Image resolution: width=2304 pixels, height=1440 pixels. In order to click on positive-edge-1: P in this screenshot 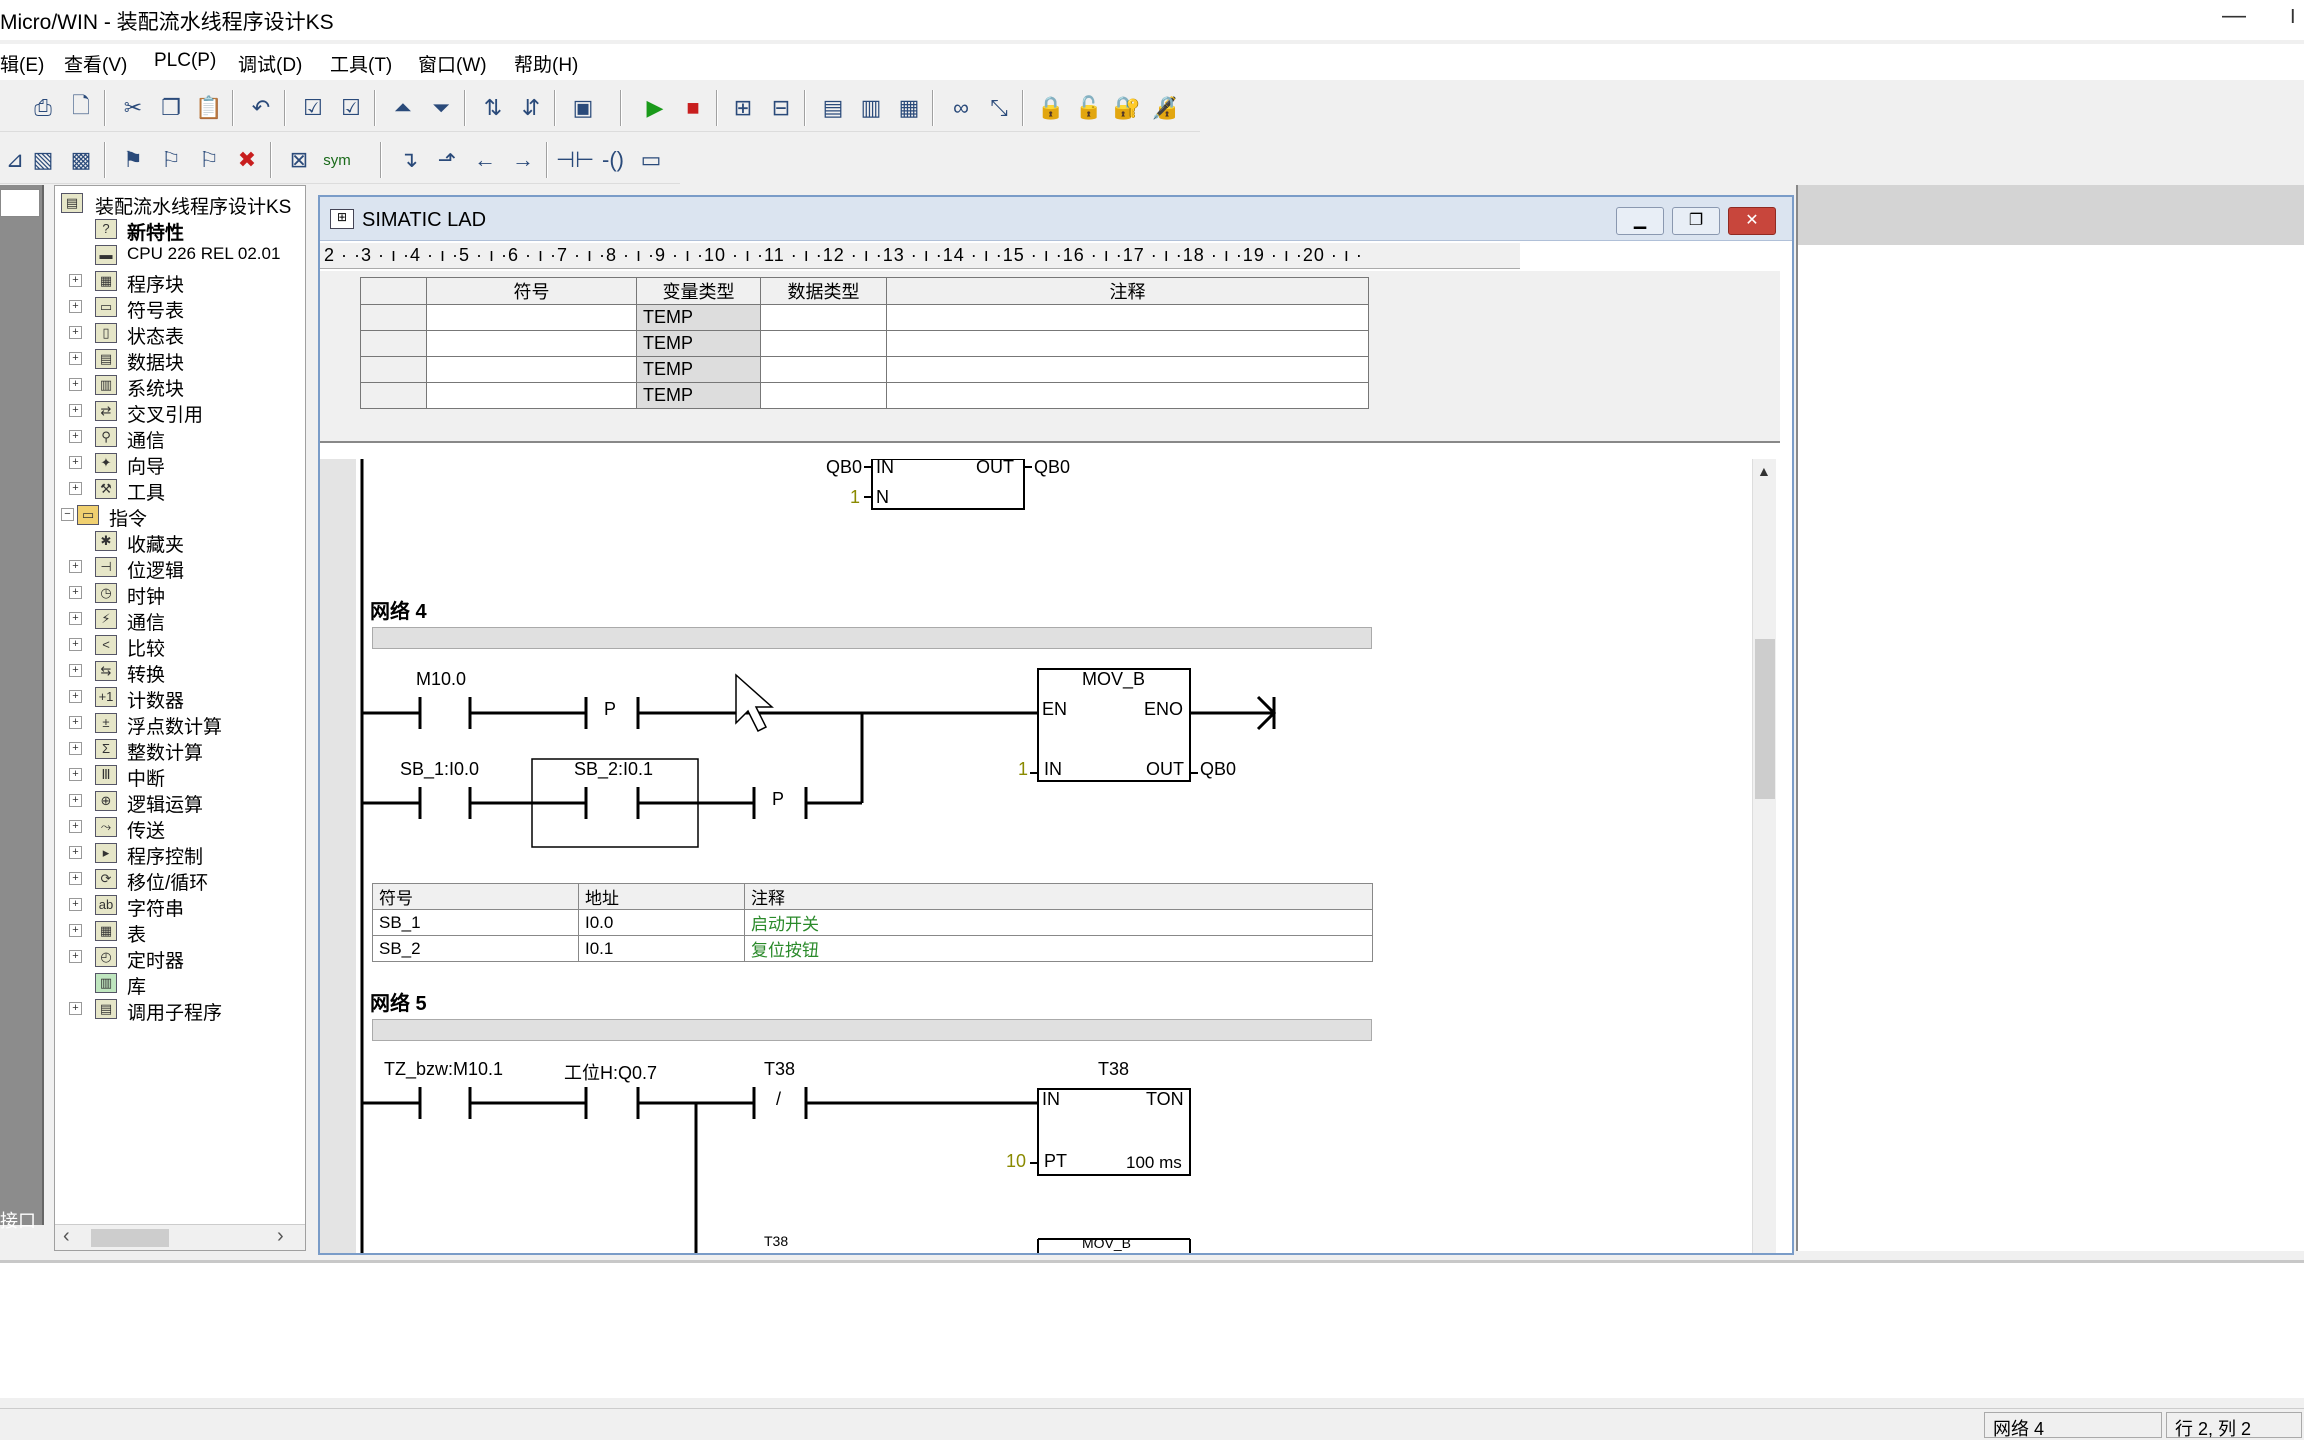, I will do `click(610, 709)`.